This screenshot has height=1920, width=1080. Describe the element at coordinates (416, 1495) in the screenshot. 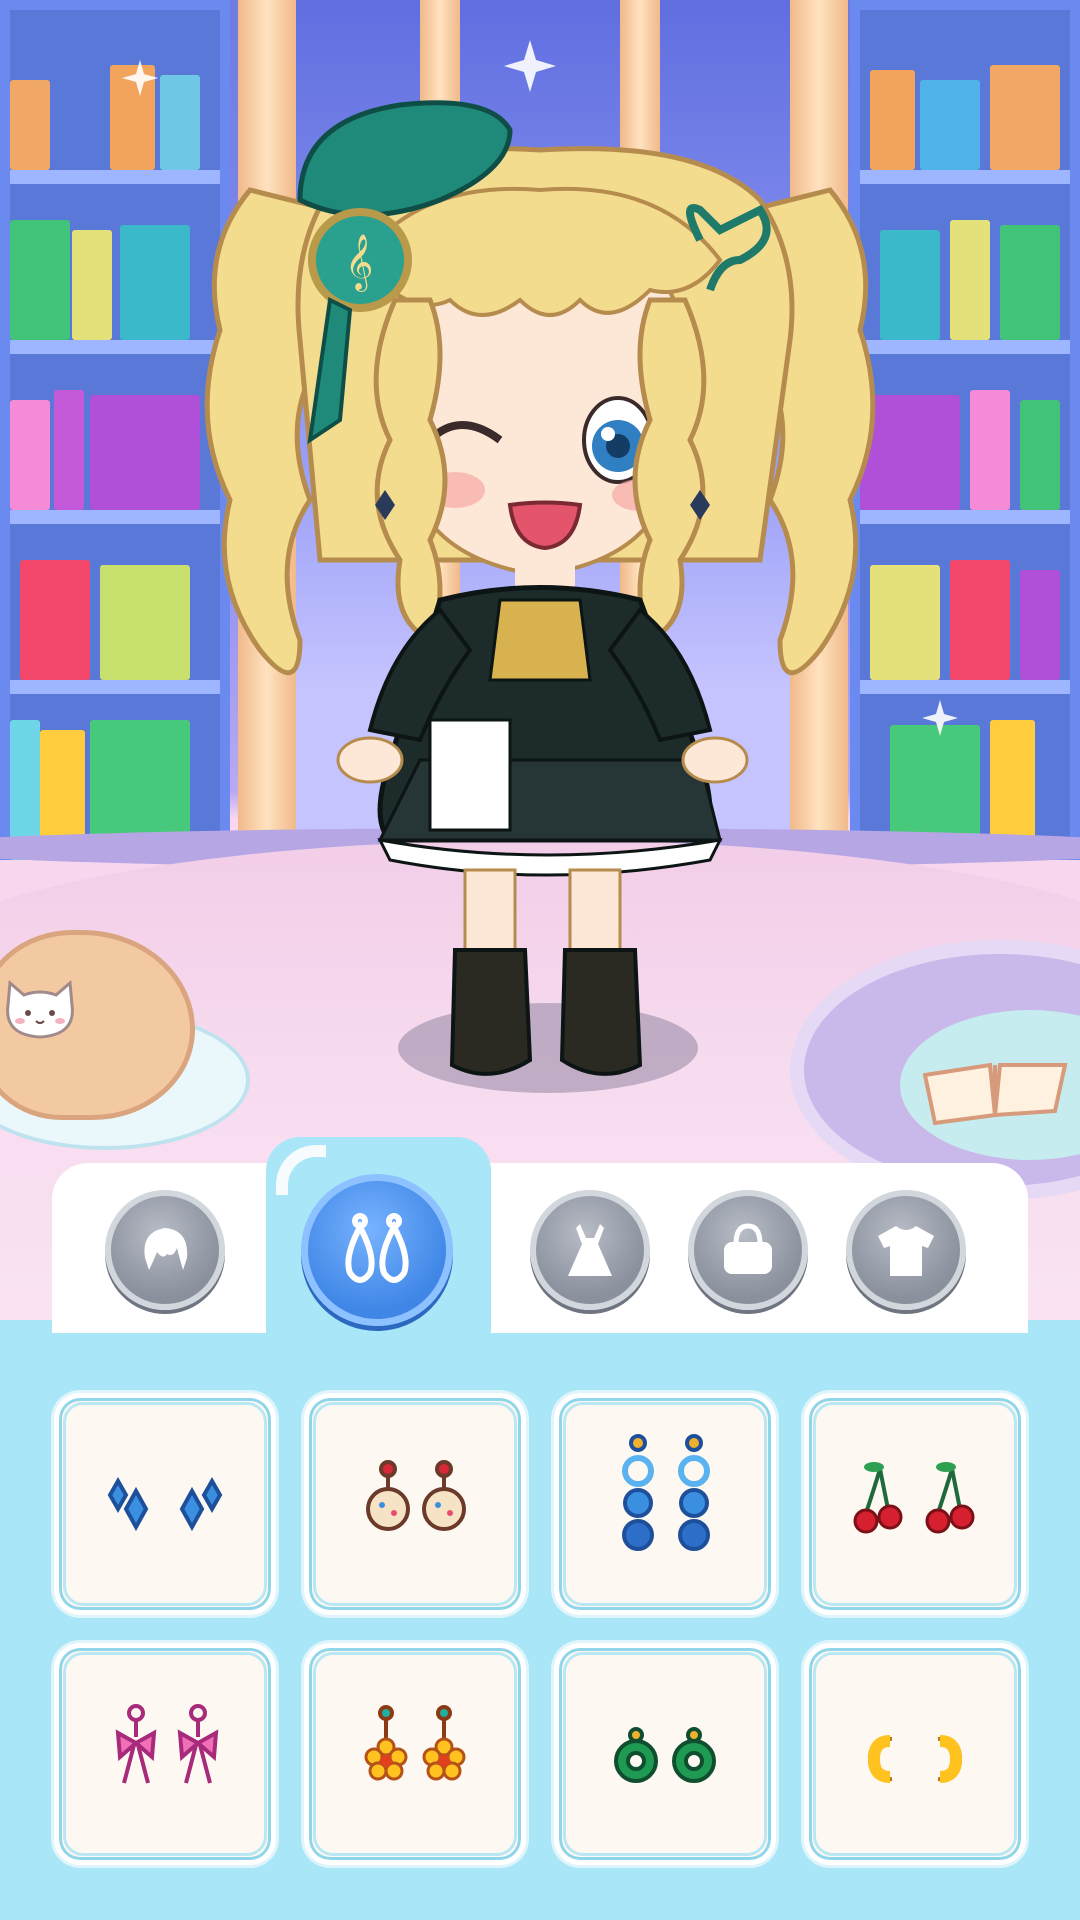

I see `cookie-earrings-icon` at that location.